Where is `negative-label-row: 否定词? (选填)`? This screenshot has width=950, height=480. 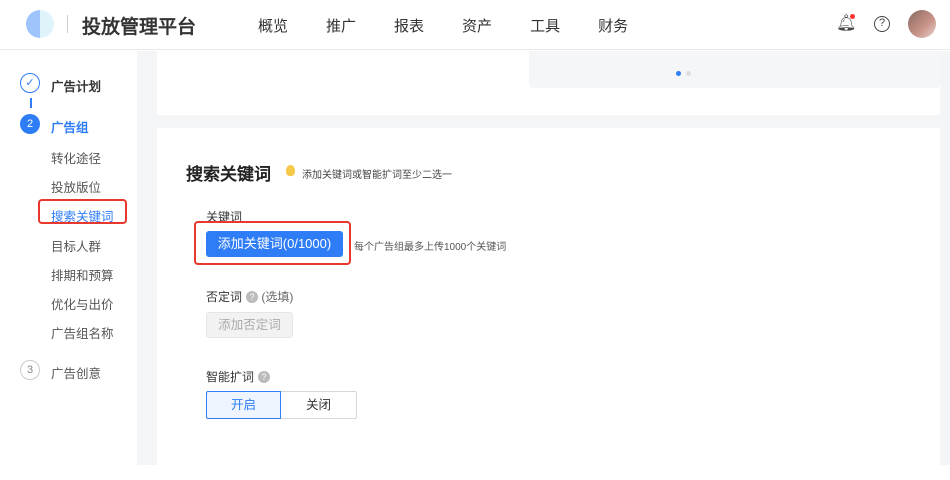 negative-label-row: 否定词? (选填) is located at coordinates (249, 296).